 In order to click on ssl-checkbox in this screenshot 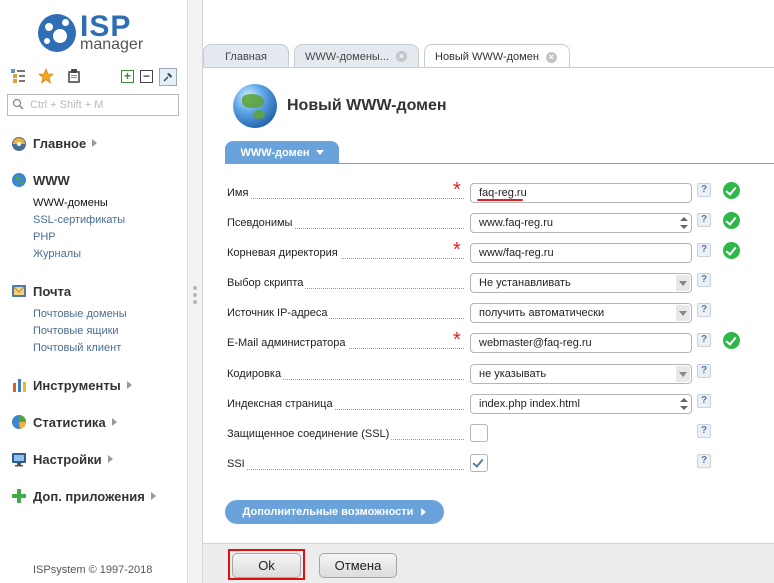, I will do `click(479, 433)`.